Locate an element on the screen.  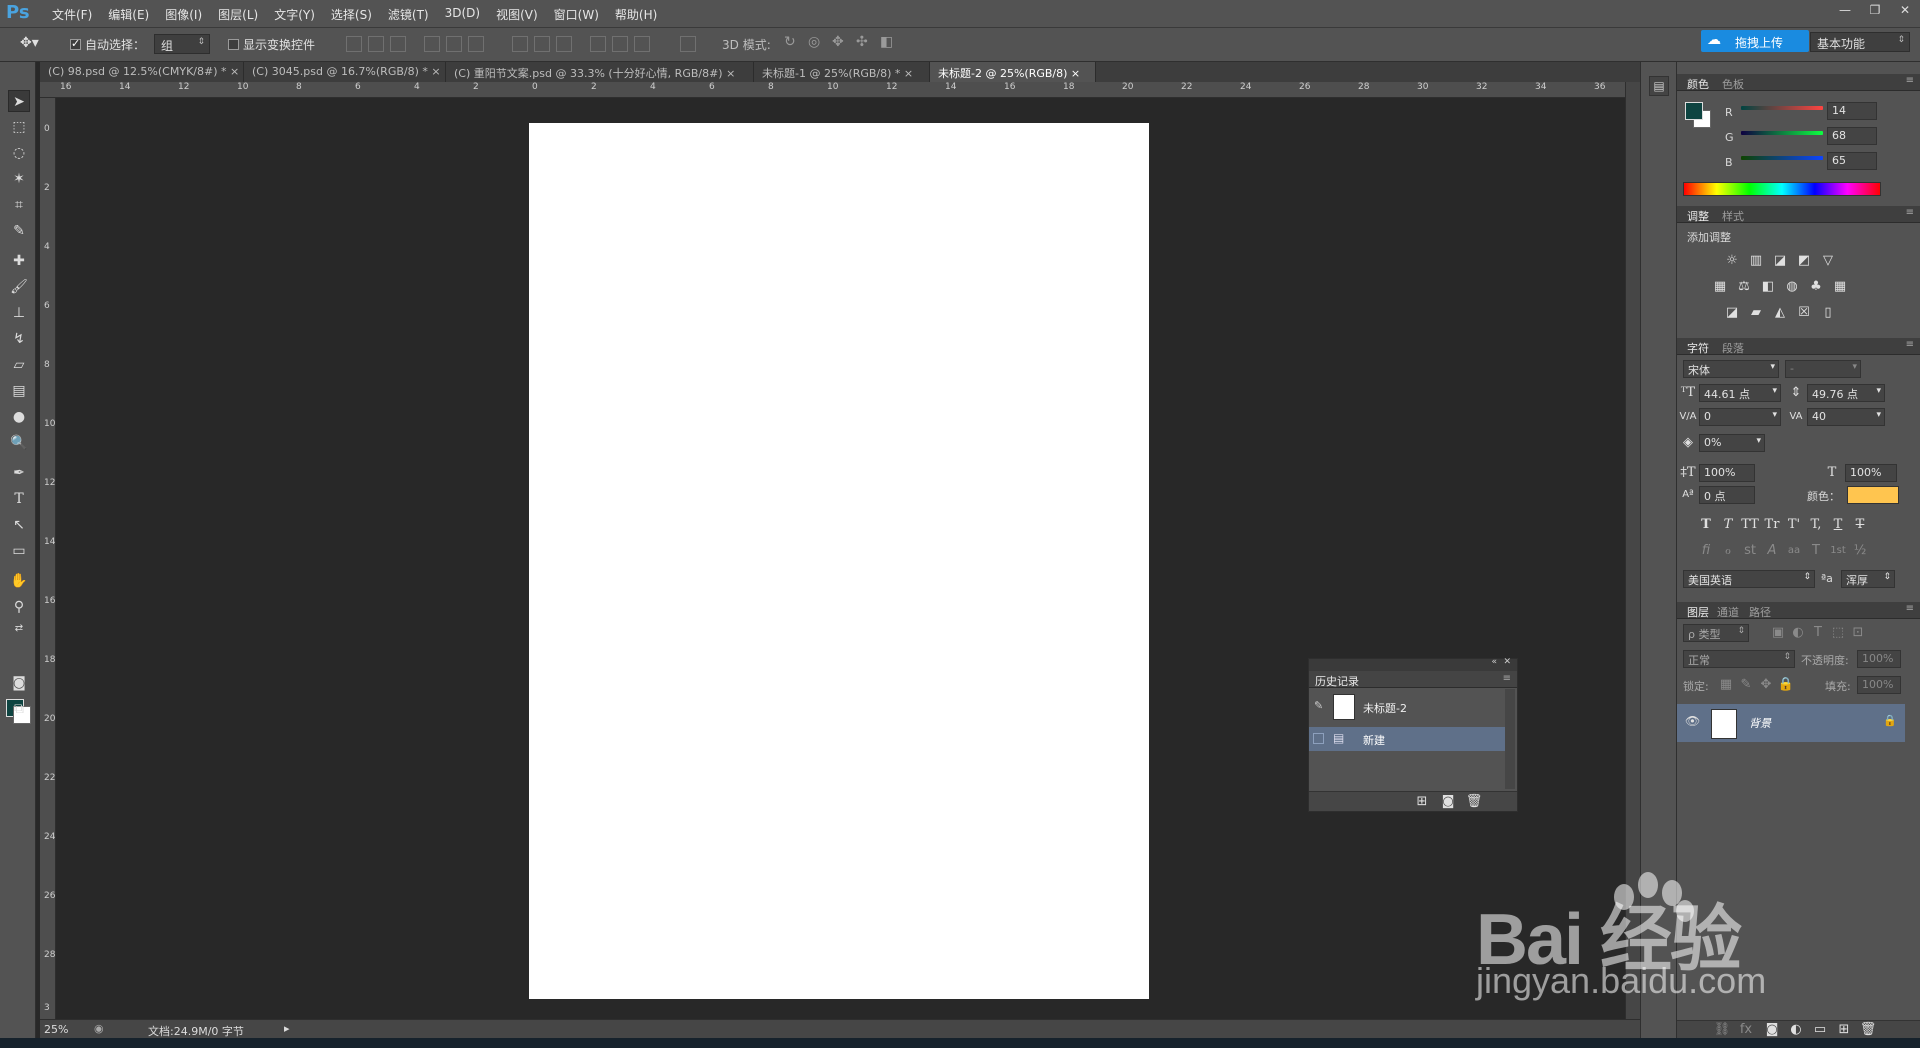
layer-filter-select: ρ 类型 ⇕ is located at coordinates (1716, 633).